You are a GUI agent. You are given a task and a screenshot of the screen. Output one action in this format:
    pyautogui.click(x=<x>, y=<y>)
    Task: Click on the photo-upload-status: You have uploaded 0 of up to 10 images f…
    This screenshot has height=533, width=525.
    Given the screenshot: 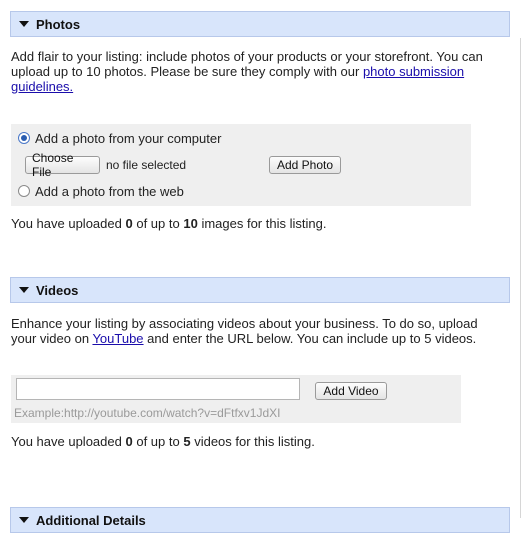 What is the action you would take?
    pyautogui.click(x=168, y=223)
    